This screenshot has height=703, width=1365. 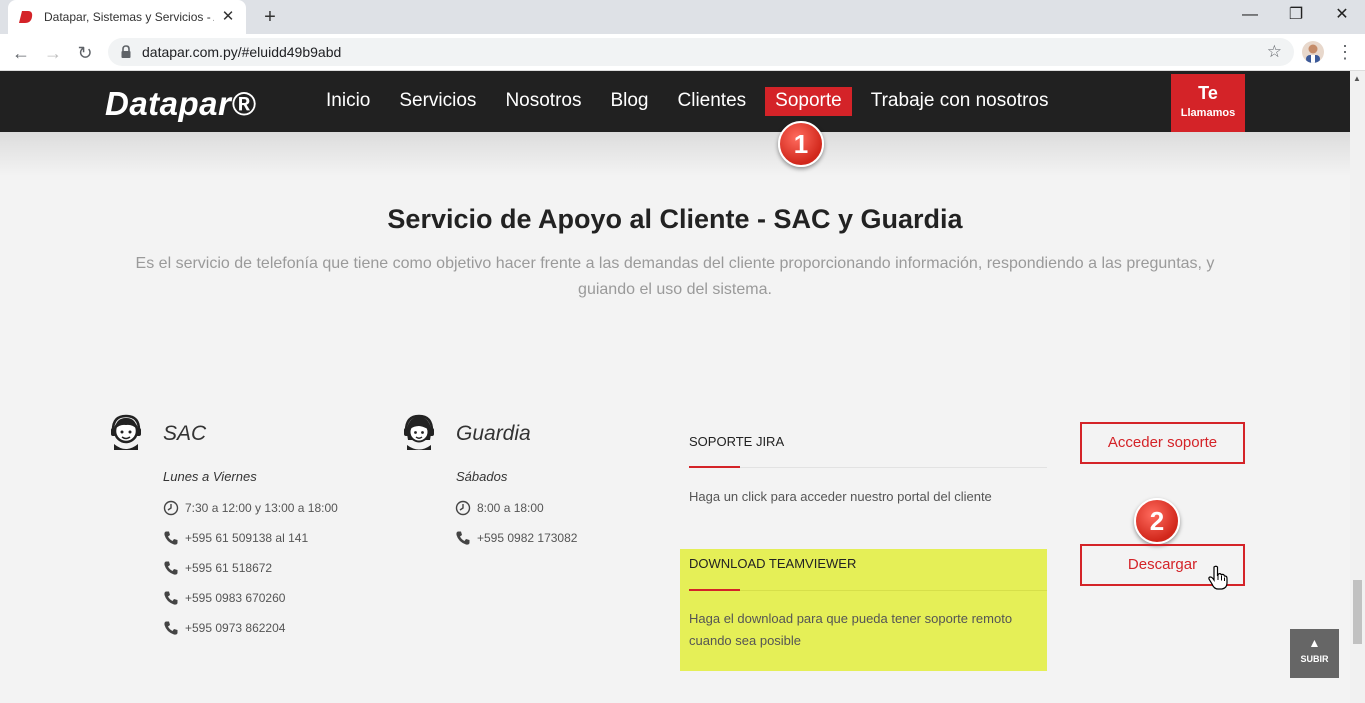 I want to click on hand-cursor-icon, so click(x=1218, y=577).